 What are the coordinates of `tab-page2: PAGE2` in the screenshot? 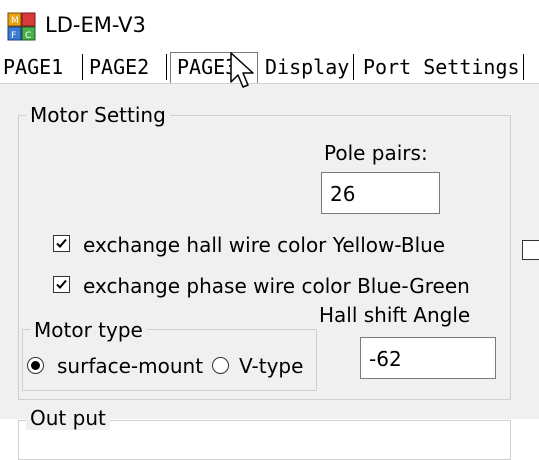 It's located at (126, 67).